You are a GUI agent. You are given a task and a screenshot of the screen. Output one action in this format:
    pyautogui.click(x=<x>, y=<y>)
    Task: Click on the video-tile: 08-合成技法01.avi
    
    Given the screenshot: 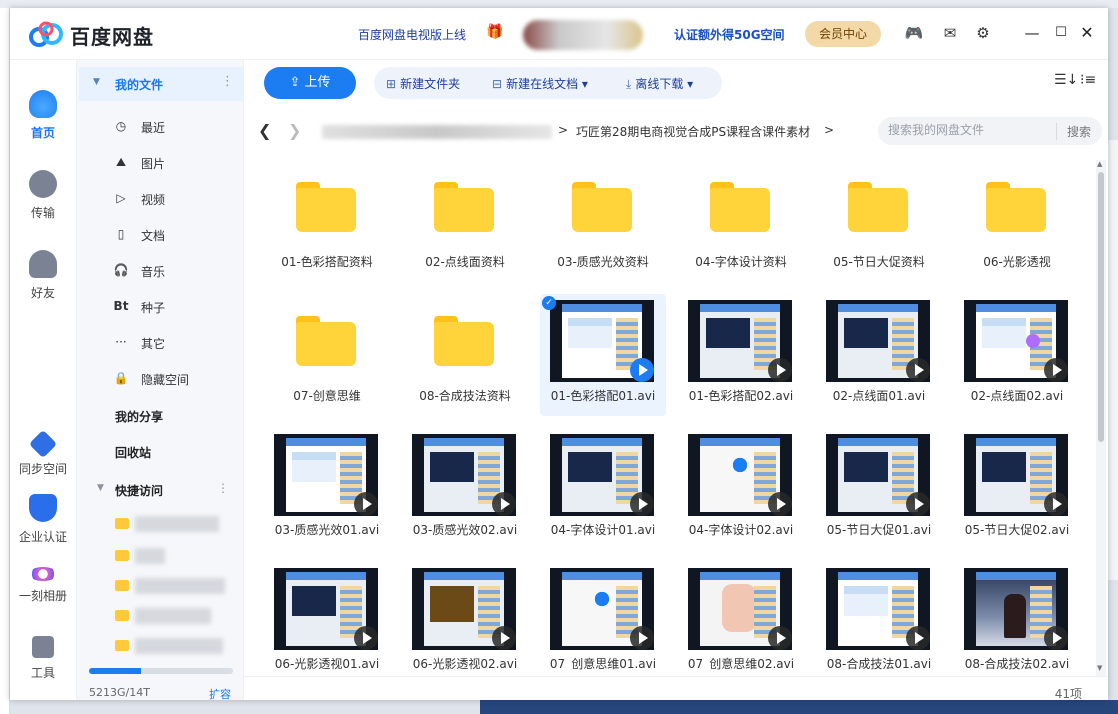 What is the action you would take?
    pyautogui.click(x=879, y=616)
    